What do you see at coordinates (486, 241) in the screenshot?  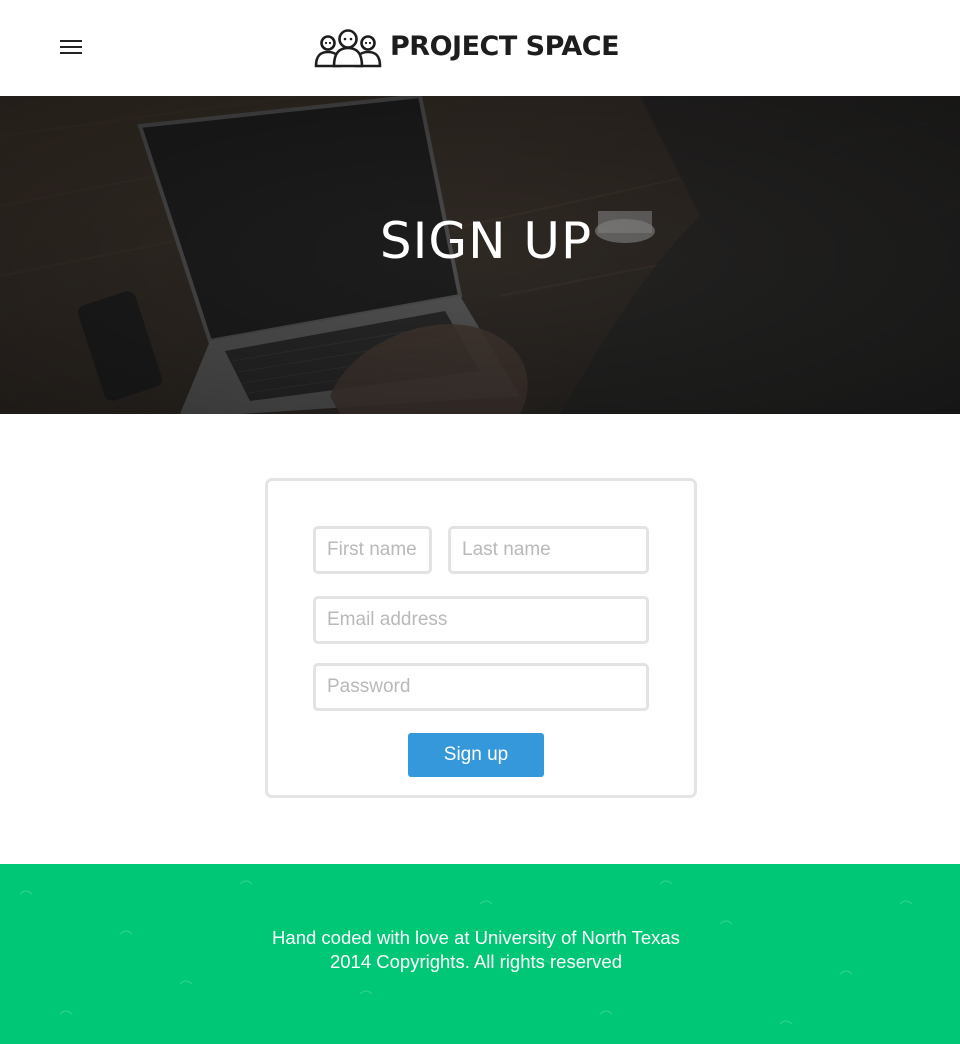 I see `page-title: SIGN UP` at bounding box center [486, 241].